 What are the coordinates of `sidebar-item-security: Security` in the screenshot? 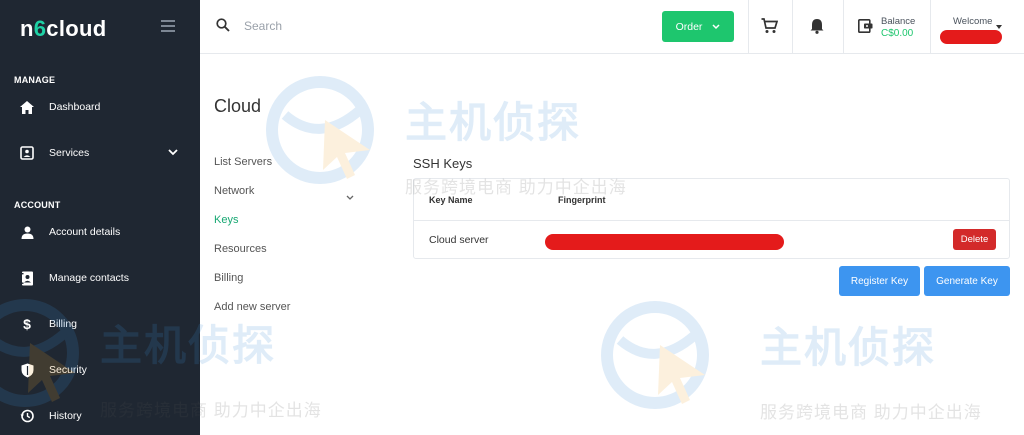 It's located at (100, 370).